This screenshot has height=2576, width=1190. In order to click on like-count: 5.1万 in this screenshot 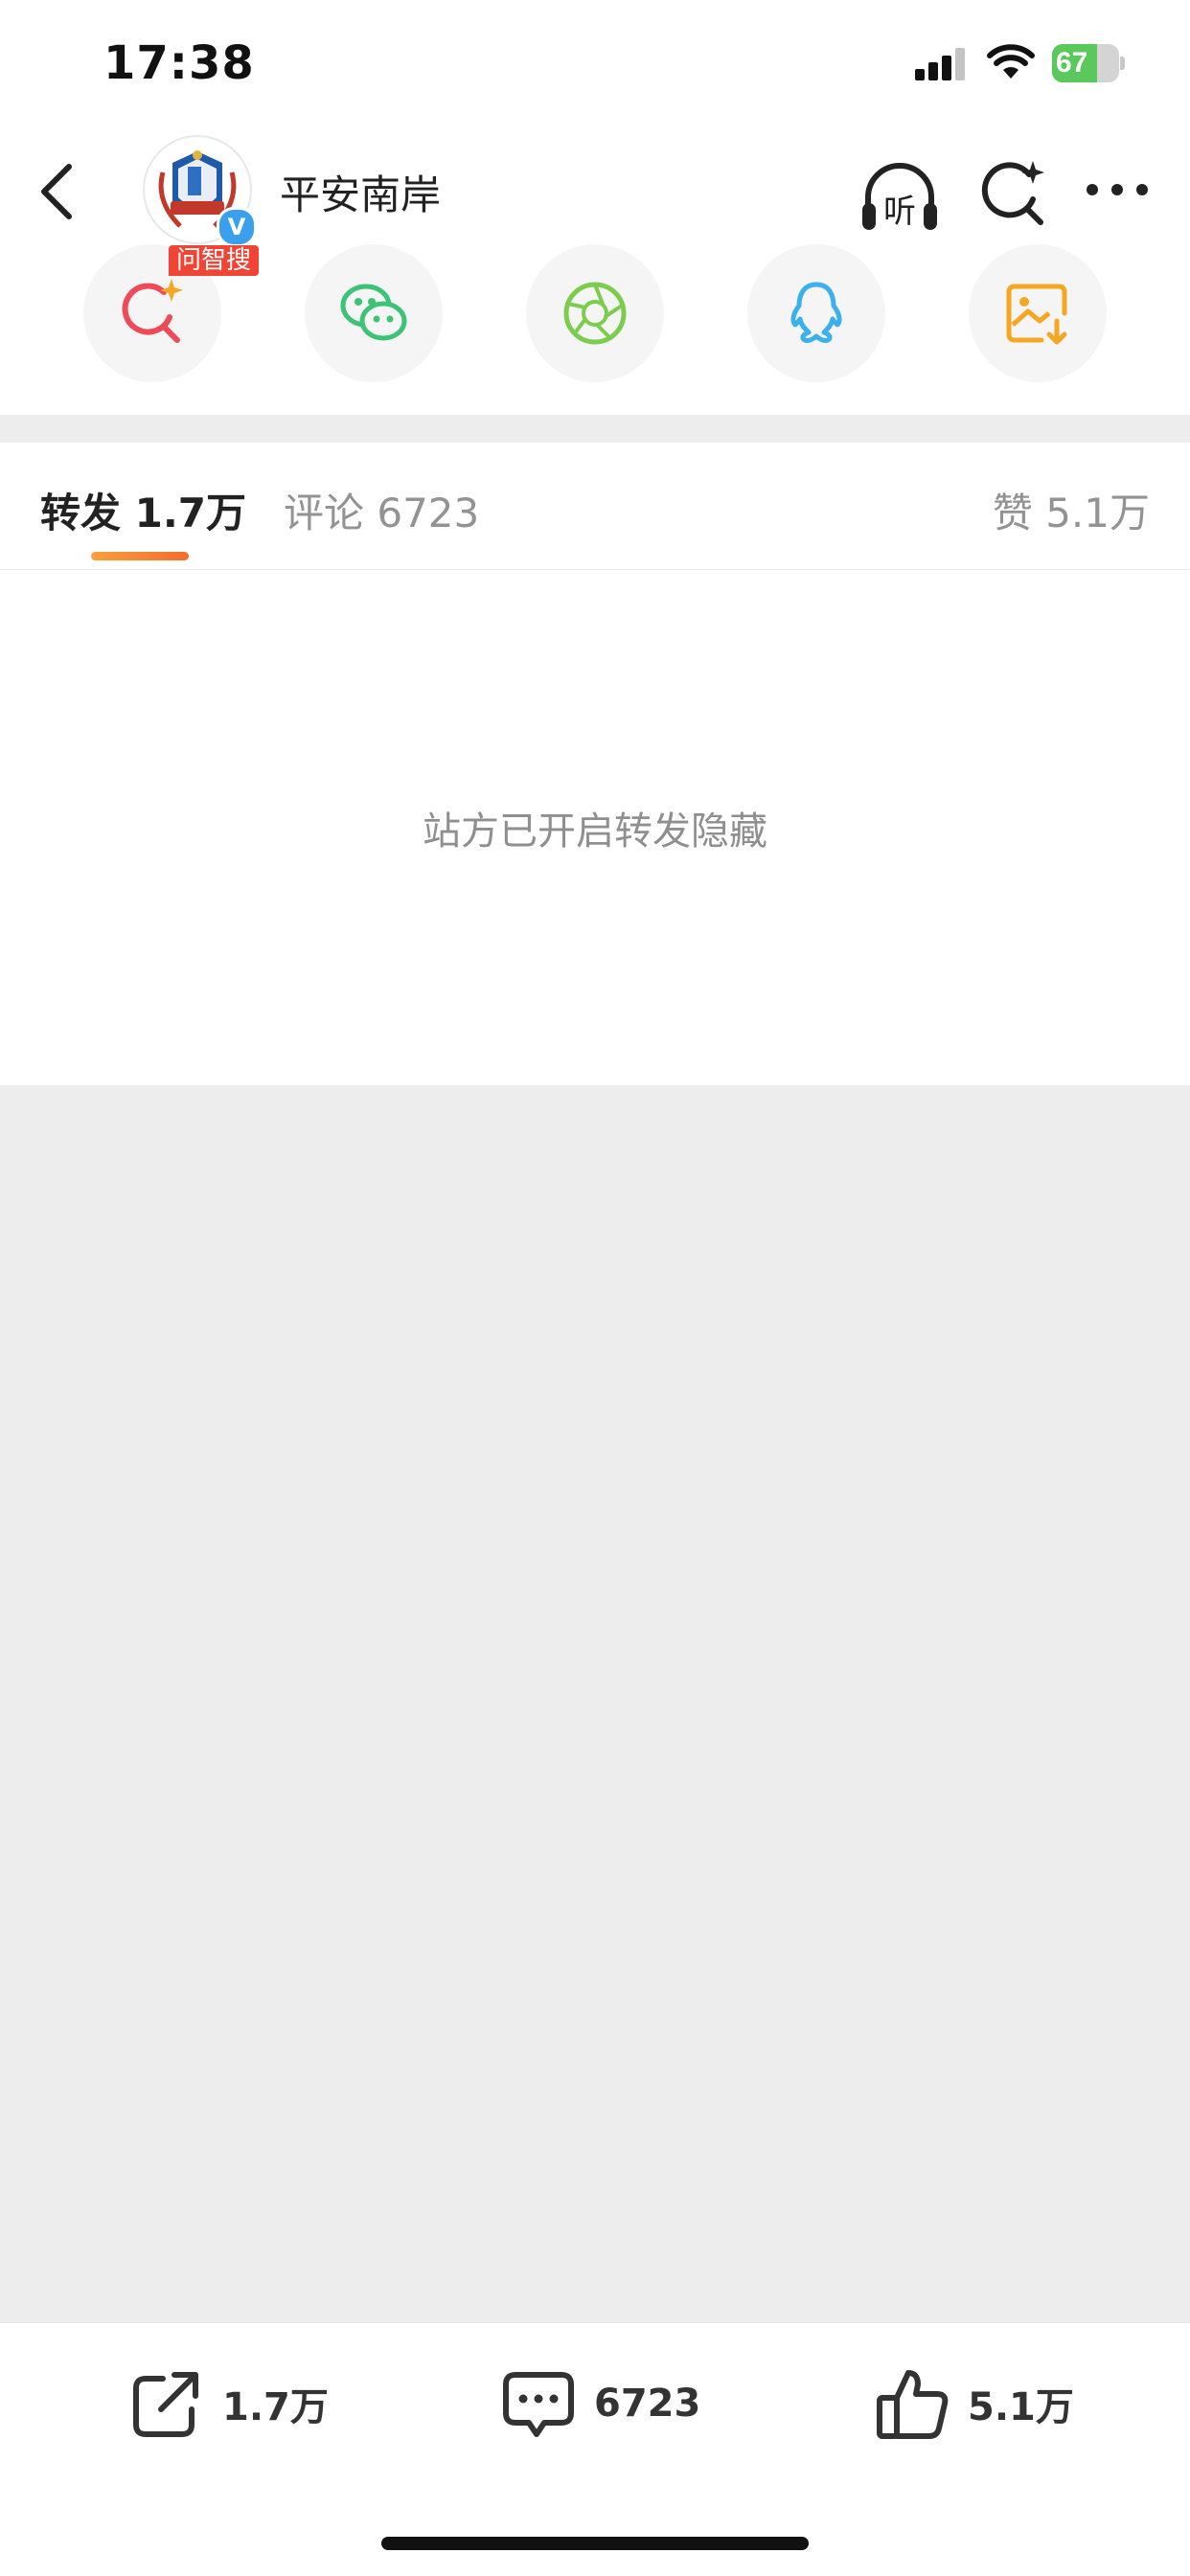, I will do `click(1021, 2407)`.